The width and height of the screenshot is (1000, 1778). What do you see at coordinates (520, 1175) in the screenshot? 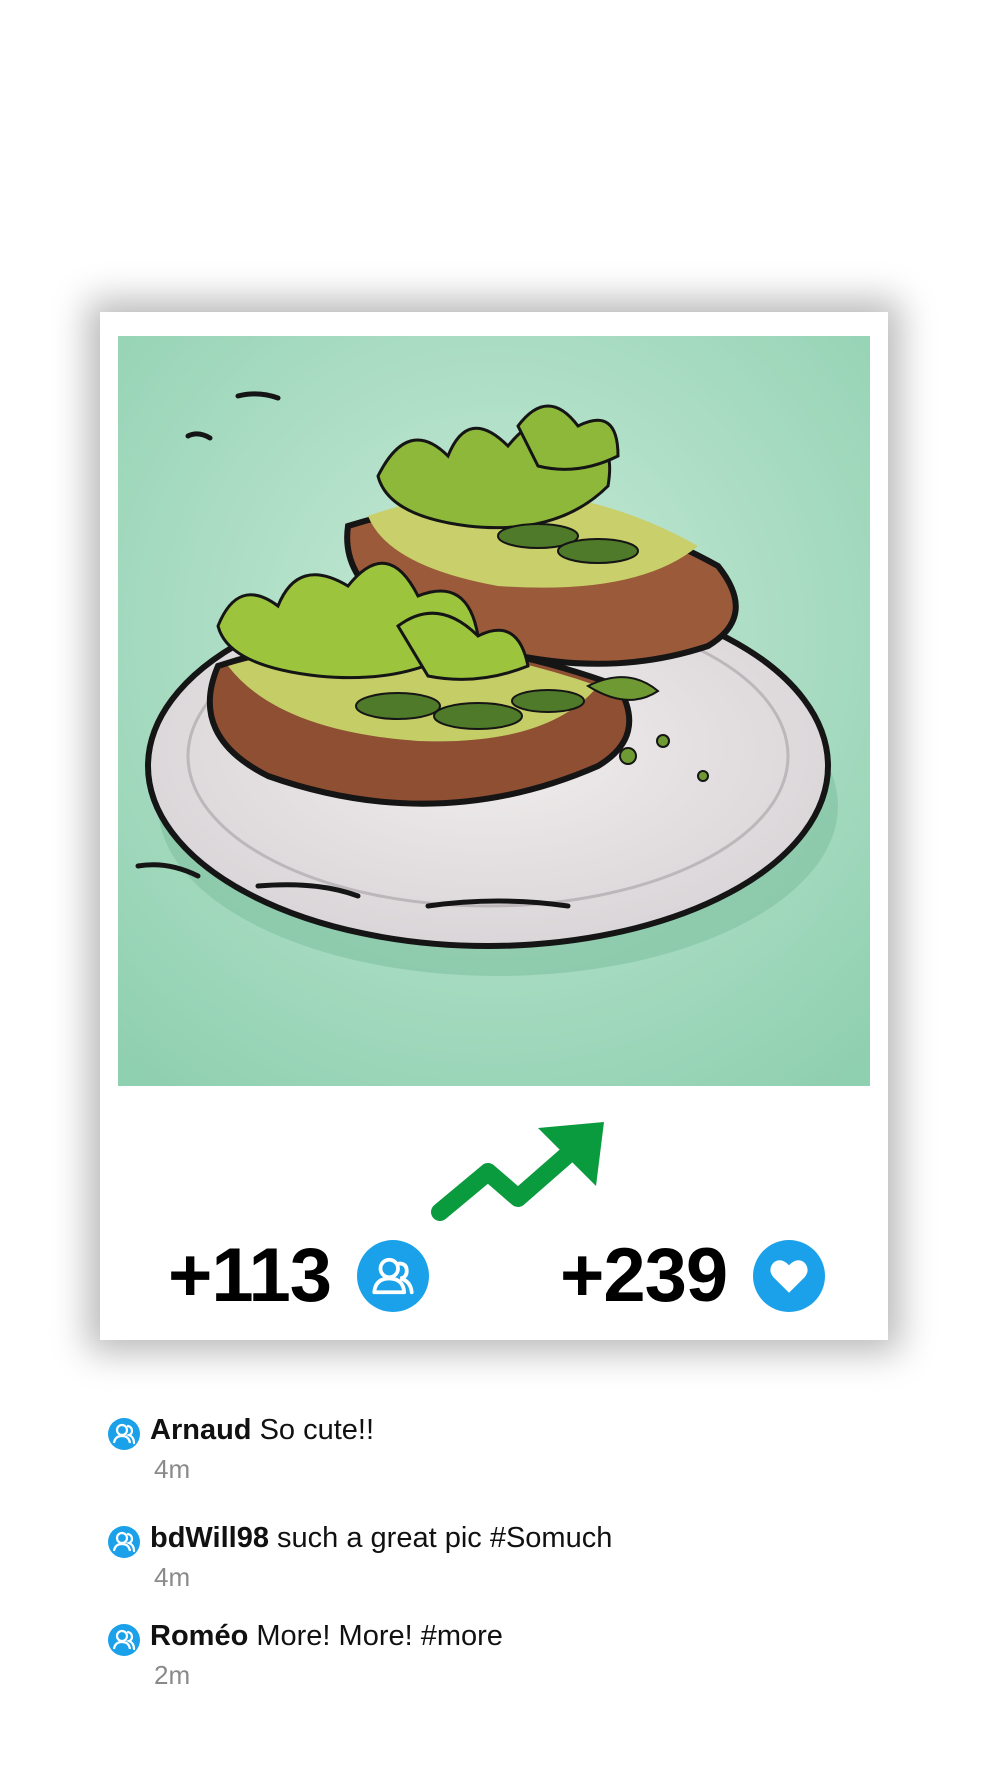
I see `trending-up-arrow-icon` at bounding box center [520, 1175].